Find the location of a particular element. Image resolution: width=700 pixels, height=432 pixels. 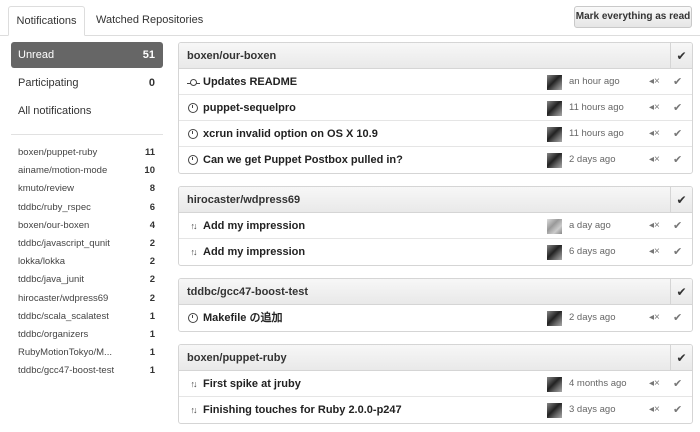

notification-title: Updates README is located at coordinates (250, 82).